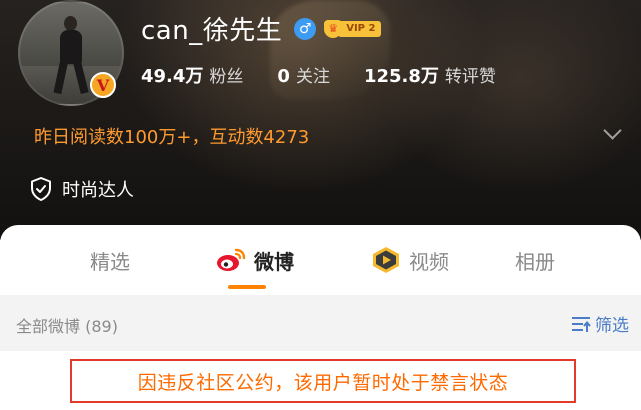  Describe the element at coordinates (274, 261) in the screenshot. I see `tab-label: 微博` at that location.